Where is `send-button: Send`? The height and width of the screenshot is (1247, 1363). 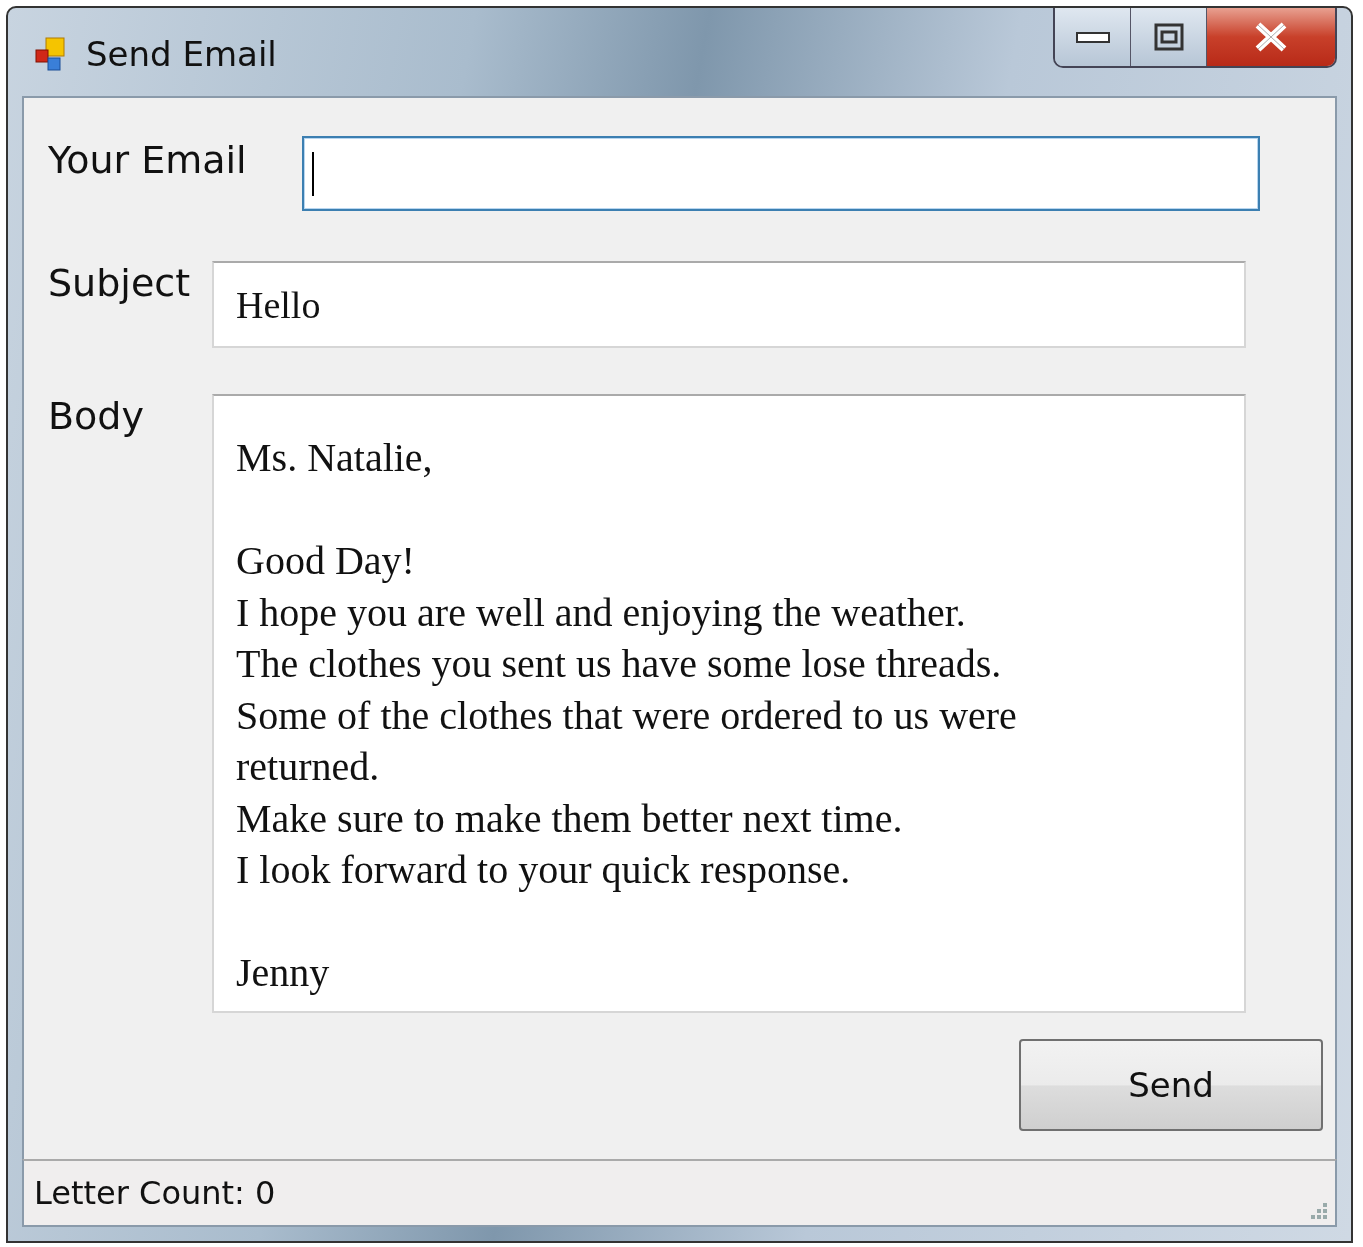
send-button: Send is located at coordinates (1171, 1085).